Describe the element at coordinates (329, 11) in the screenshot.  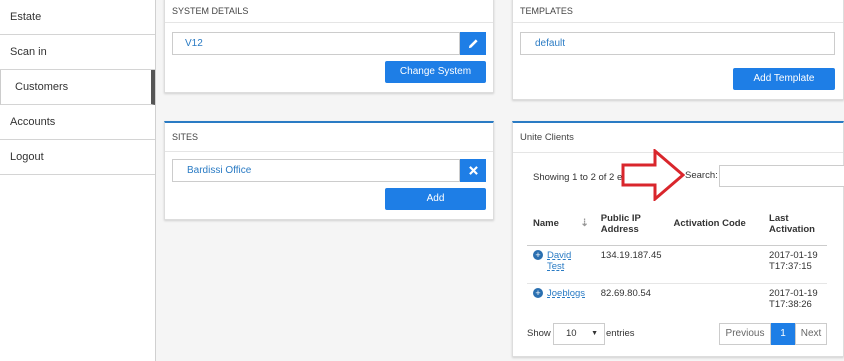
I see `panel-title: SYSTEM DETAILS` at that location.